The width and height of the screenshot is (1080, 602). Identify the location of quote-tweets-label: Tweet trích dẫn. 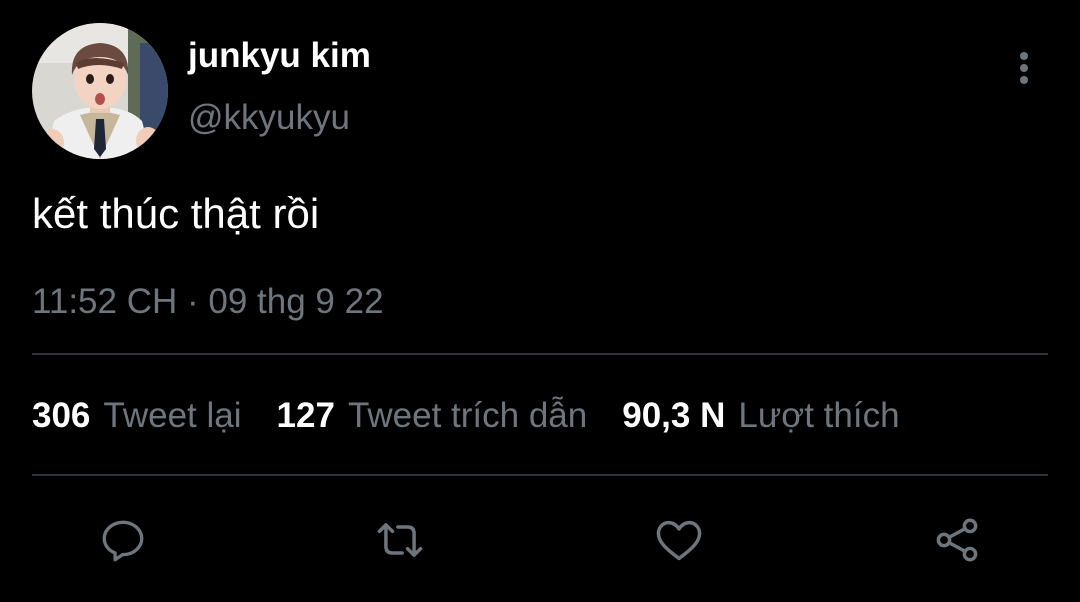
(467, 415).